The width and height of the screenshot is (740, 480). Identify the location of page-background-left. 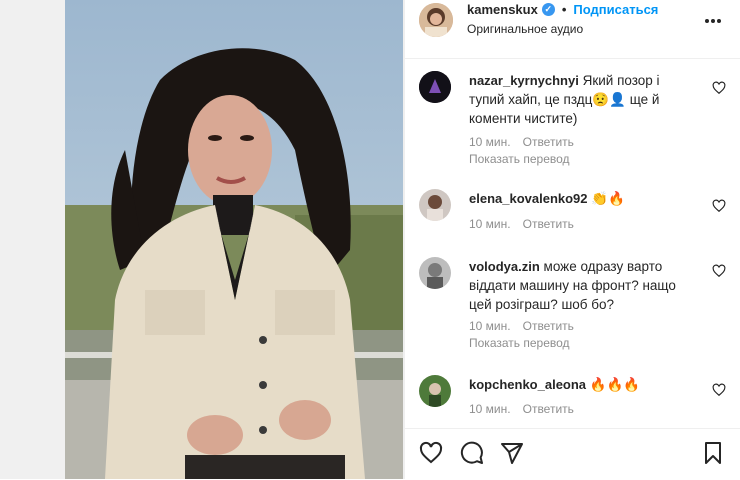
(32, 239).